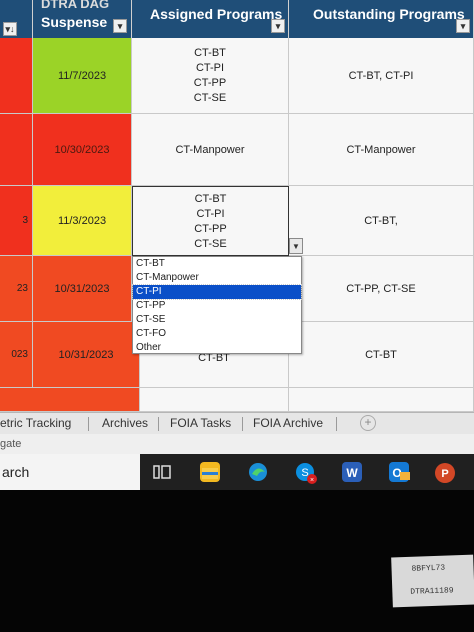  I want to click on taskbar-search-box: arch, so click(70, 472).